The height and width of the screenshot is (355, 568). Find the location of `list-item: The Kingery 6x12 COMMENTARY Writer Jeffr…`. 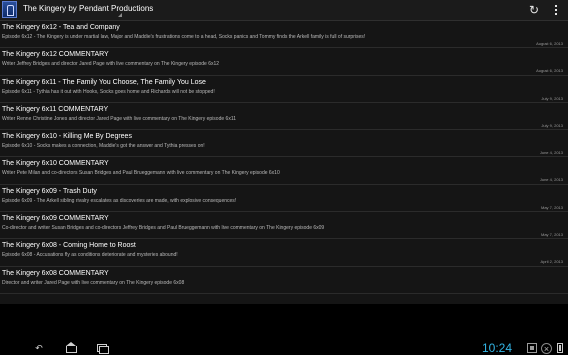

list-item: The Kingery 6x12 COMMENTARY Writer Jeffr… is located at coordinates (284, 62).